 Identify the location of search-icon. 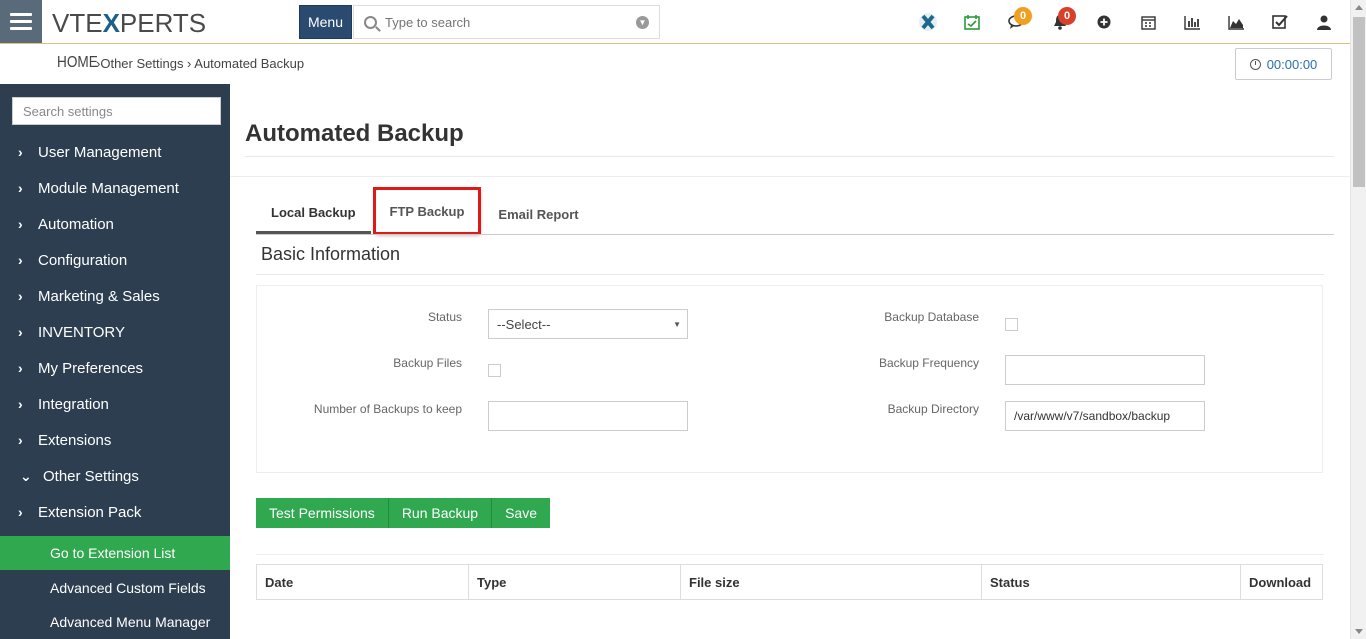
(370, 22).